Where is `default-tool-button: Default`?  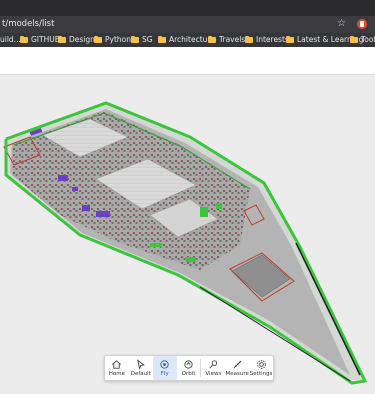 default-tool-button: Default is located at coordinates (141, 368).